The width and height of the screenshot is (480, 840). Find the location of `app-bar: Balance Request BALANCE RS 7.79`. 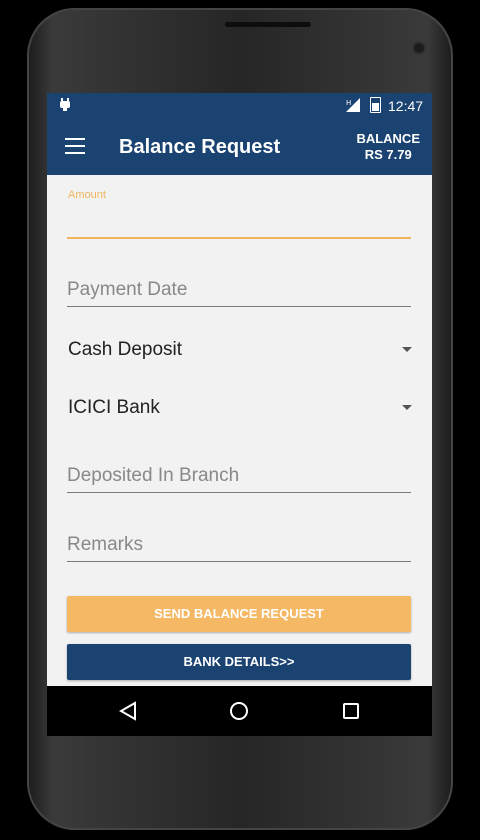

app-bar: Balance Request BALANCE RS 7.79 is located at coordinates (239, 146).